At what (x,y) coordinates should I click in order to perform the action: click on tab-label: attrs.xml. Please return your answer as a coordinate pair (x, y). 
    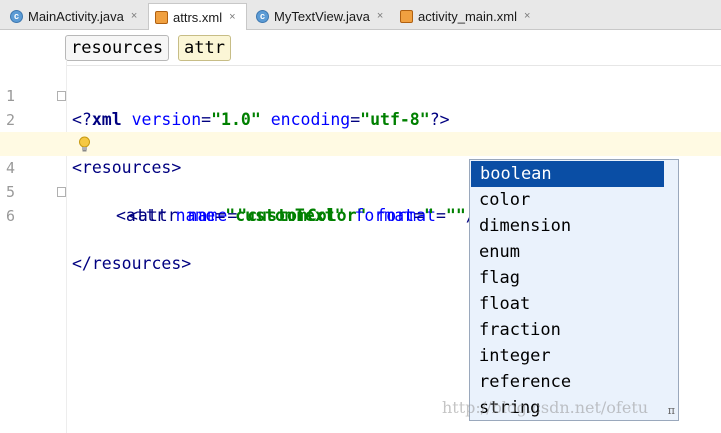
    Looking at the image, I should click on (198, 17).